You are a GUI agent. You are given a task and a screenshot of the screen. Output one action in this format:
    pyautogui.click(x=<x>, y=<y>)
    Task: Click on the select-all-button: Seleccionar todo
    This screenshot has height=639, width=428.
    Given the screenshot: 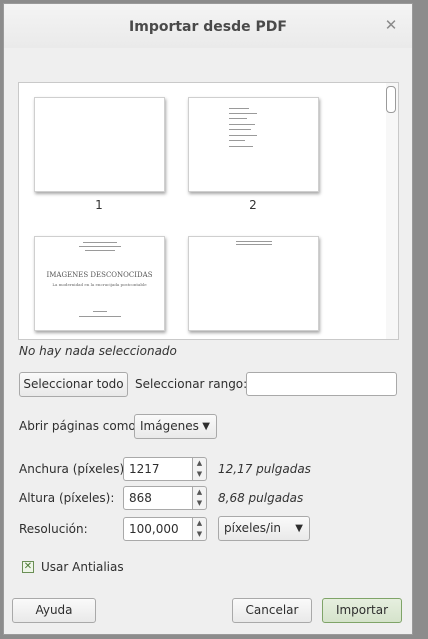 What is the action you would take?
    pyautogui.click(x=73, y=384)
    